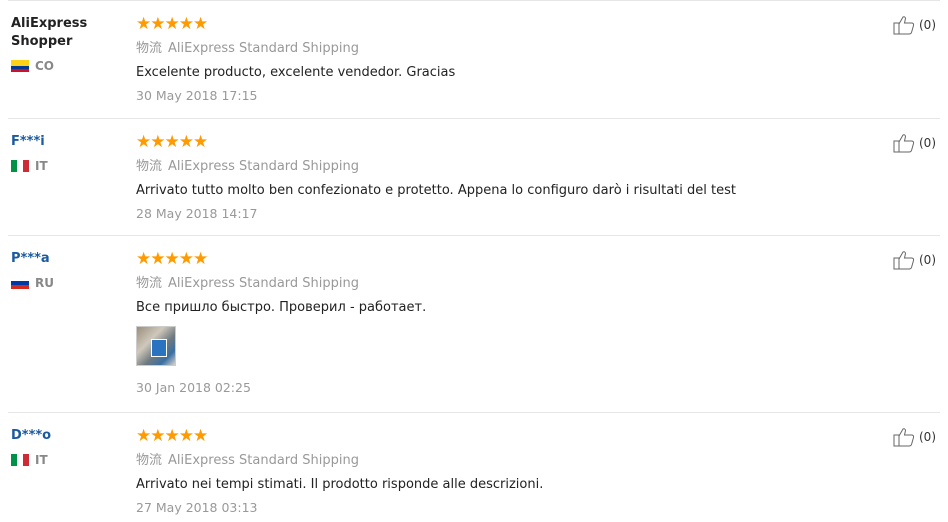 This screenshot has height=522, width=948. What do you see at coordinates (281, 307) in the screenshot?
I see `review-text: Все пришло быстро. Проверил - работает.` at bounding box center [281, 307].